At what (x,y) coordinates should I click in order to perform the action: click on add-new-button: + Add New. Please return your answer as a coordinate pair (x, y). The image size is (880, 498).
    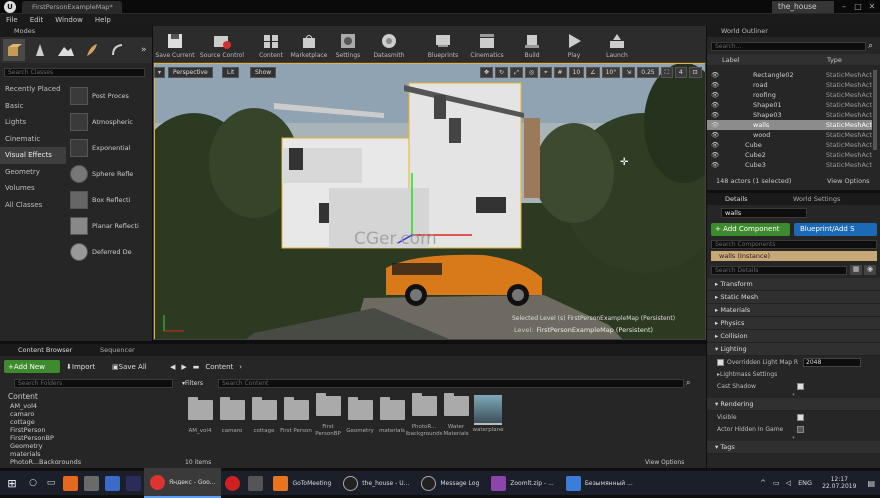
    Looking at the image, I should click on (32, 366).